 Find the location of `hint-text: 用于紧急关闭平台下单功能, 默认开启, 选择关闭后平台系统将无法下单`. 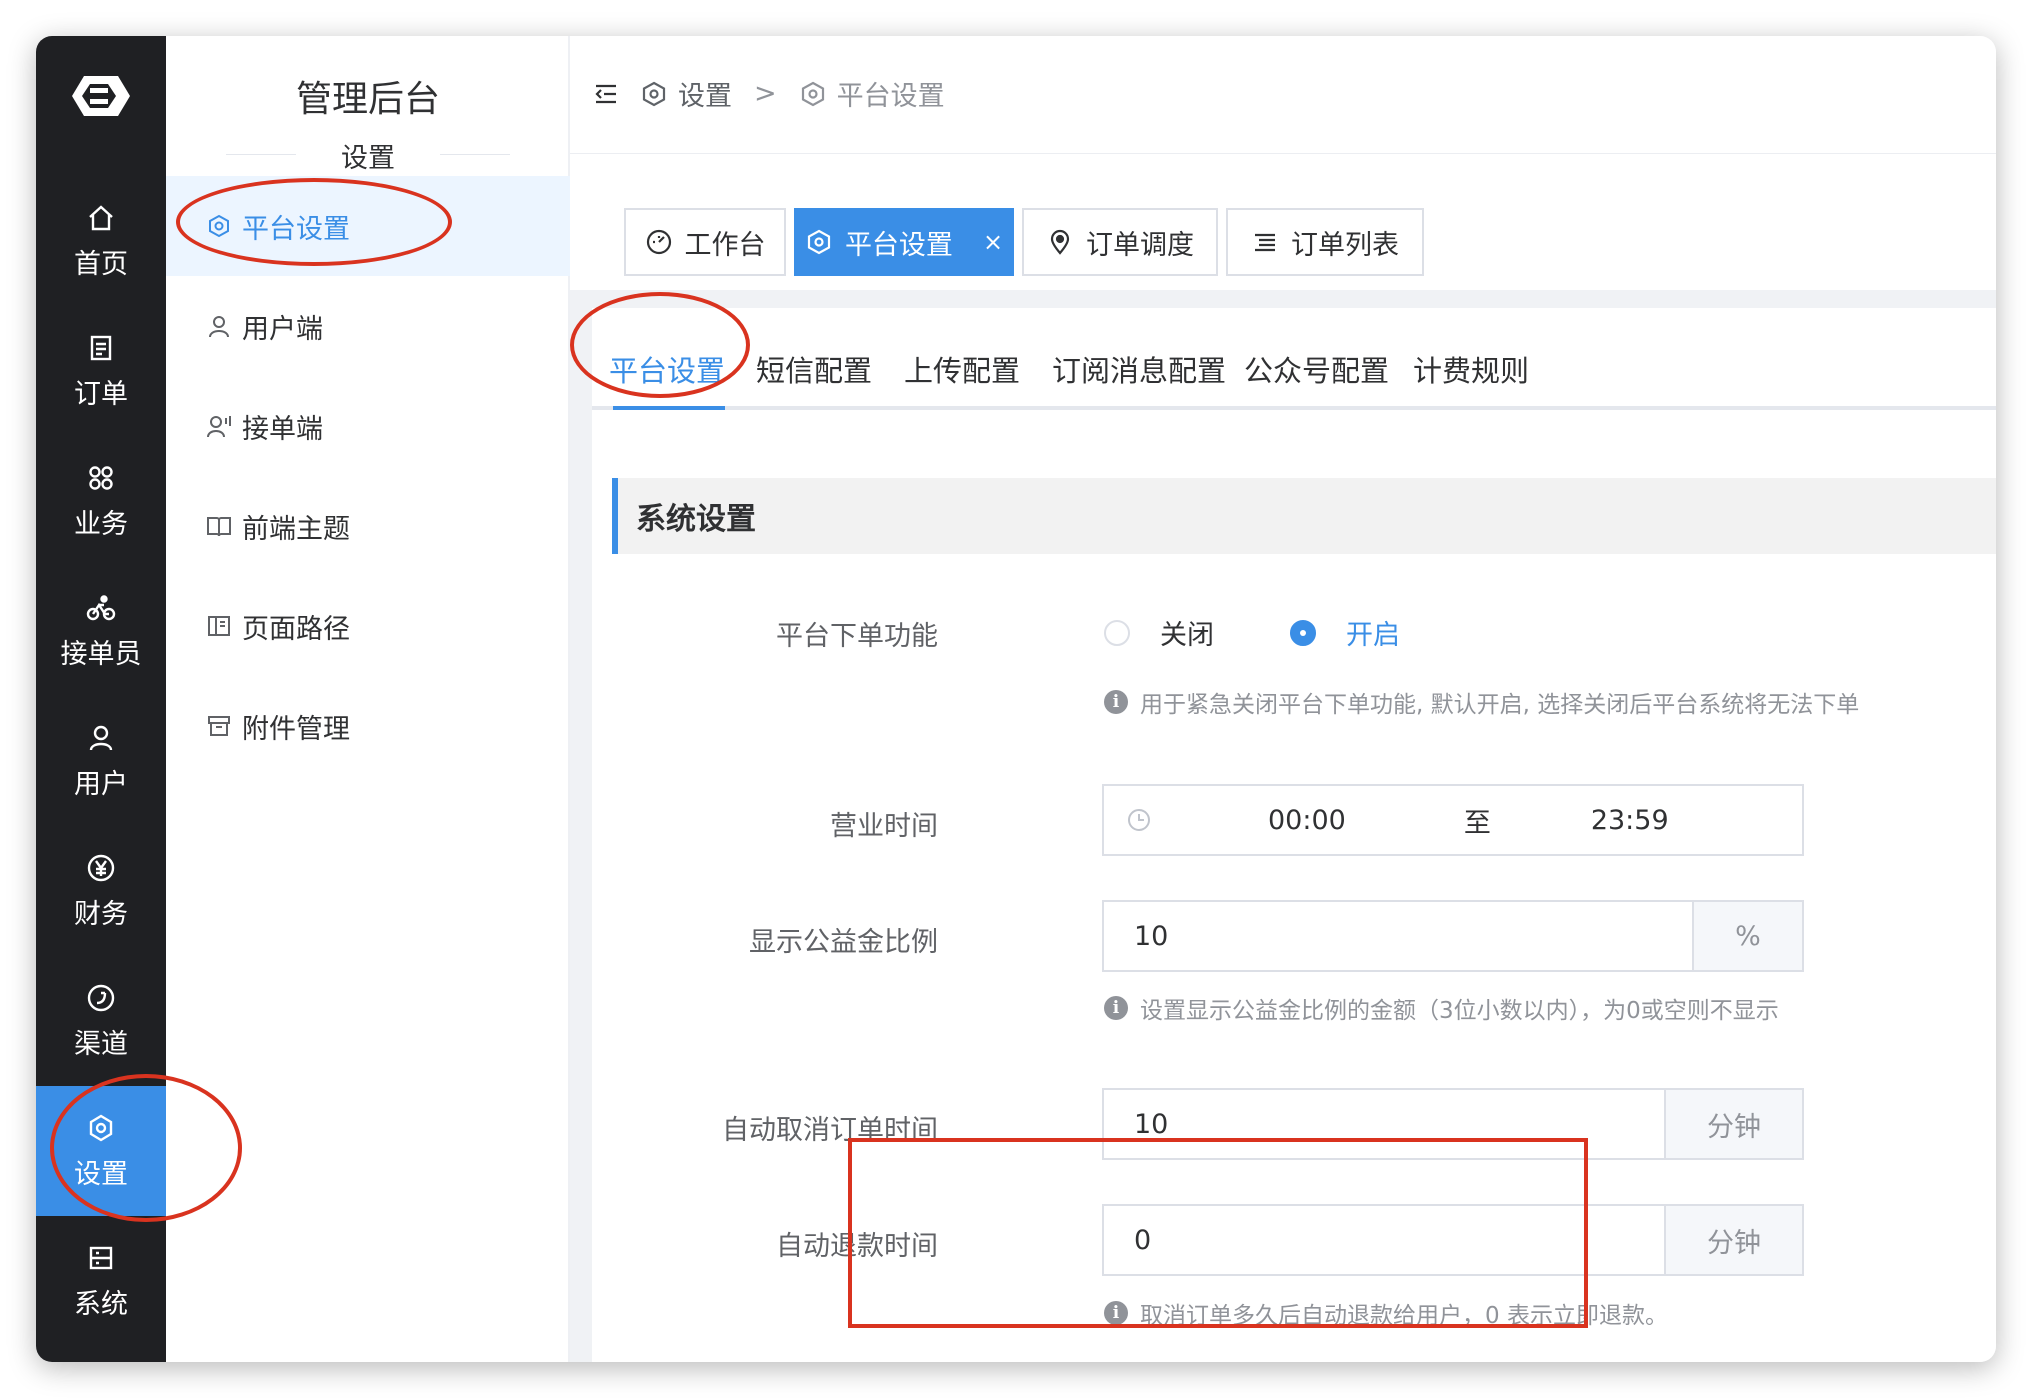

hint-text: 用于紧急关闭平台下单功能, 默认开启, 选择关闭后平台系统将无法下单 is located at coordinates (1500, 705).